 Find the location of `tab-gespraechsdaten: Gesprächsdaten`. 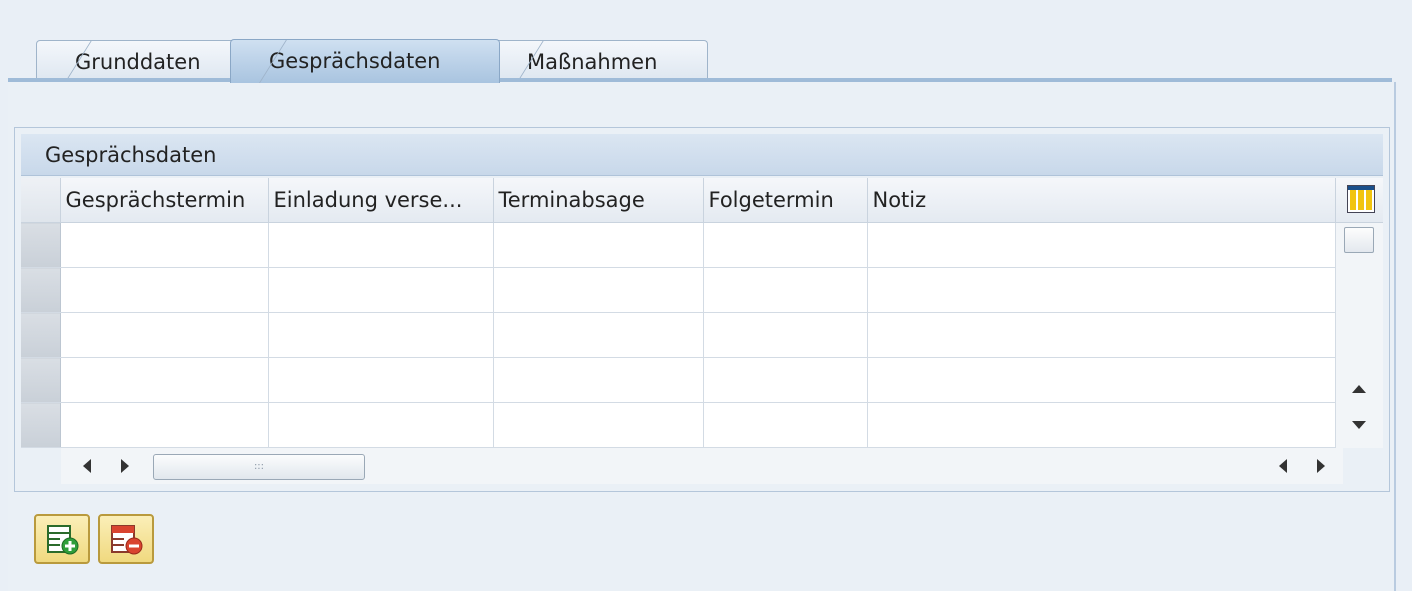

tab-gespraechsdaten: Gesprächsdaten is located at coordinates (365, 61).